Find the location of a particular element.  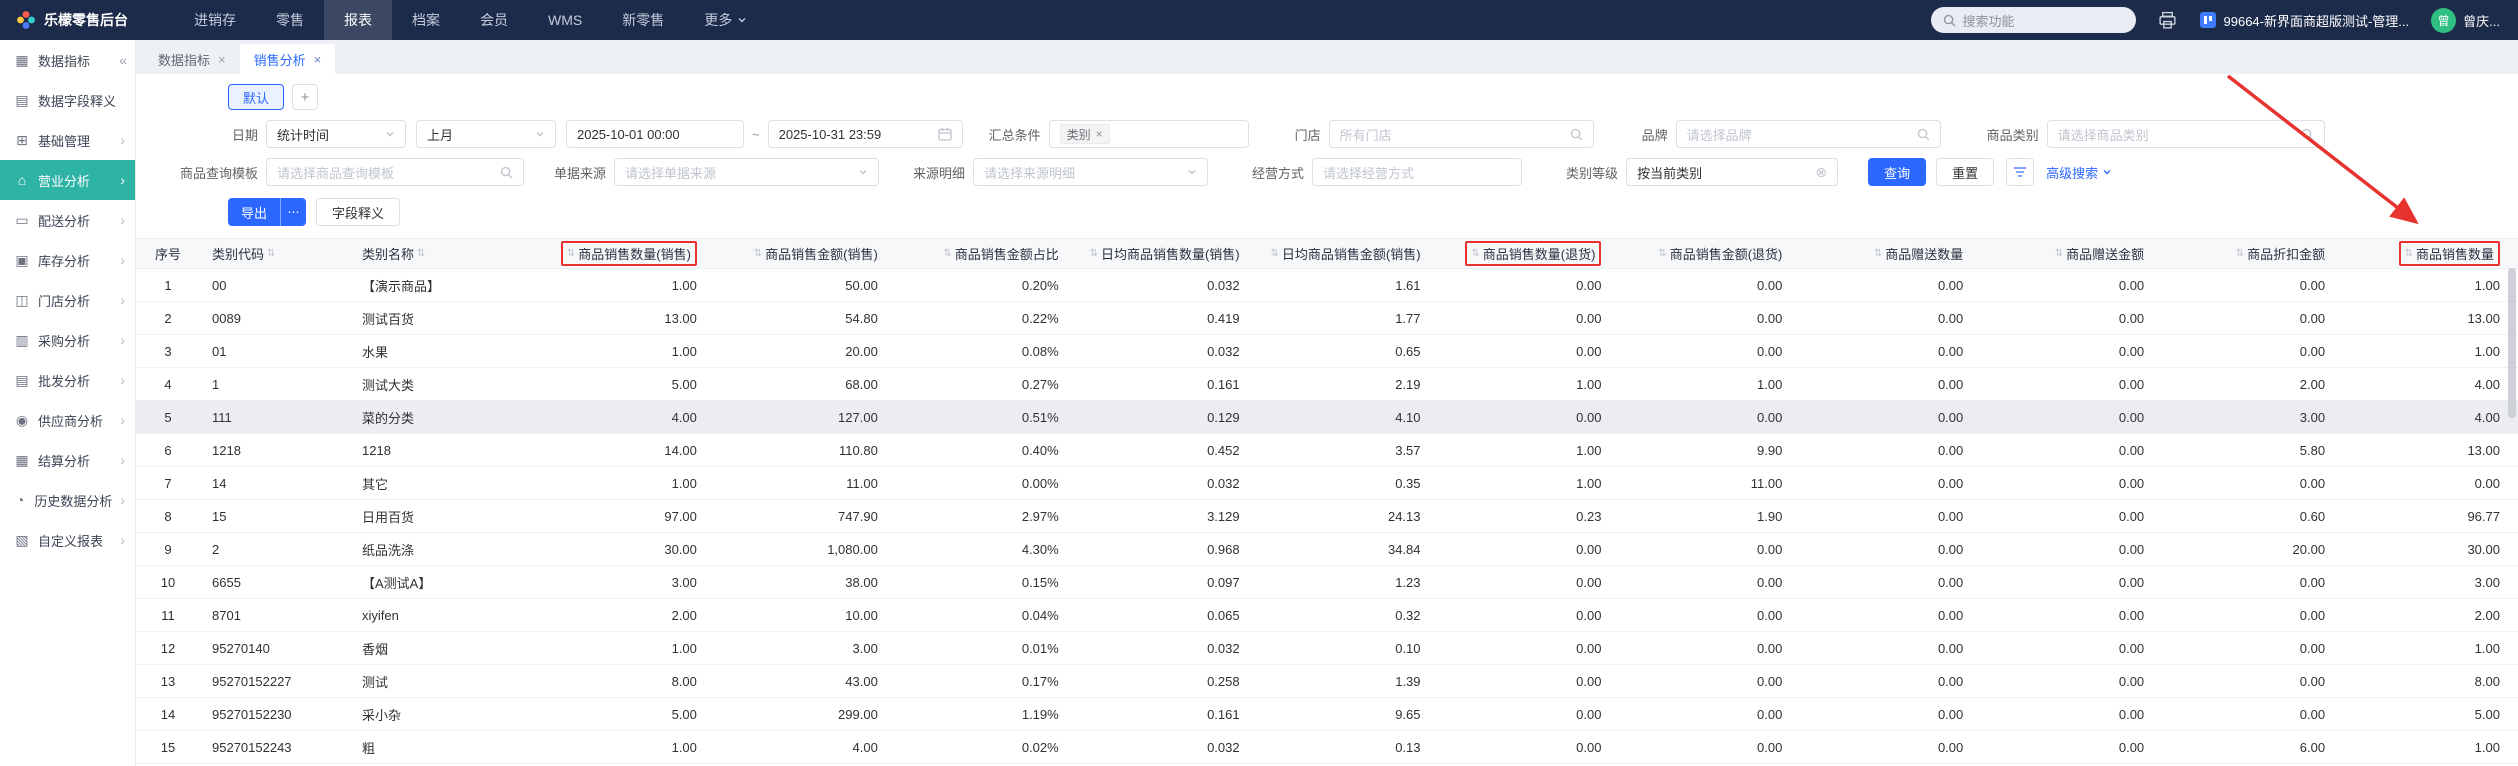

remove-tag-icon: × is located at coordinates (1099, 134).